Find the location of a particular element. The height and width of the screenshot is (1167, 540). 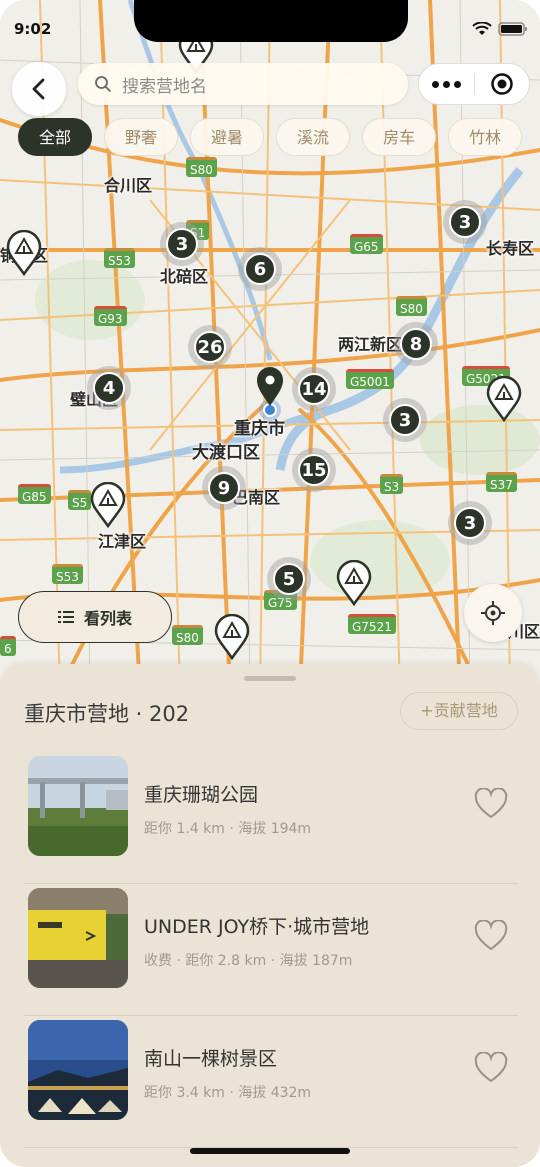

camp-name: 重庆珊瑚公园 is located at coordinates (201, 795).